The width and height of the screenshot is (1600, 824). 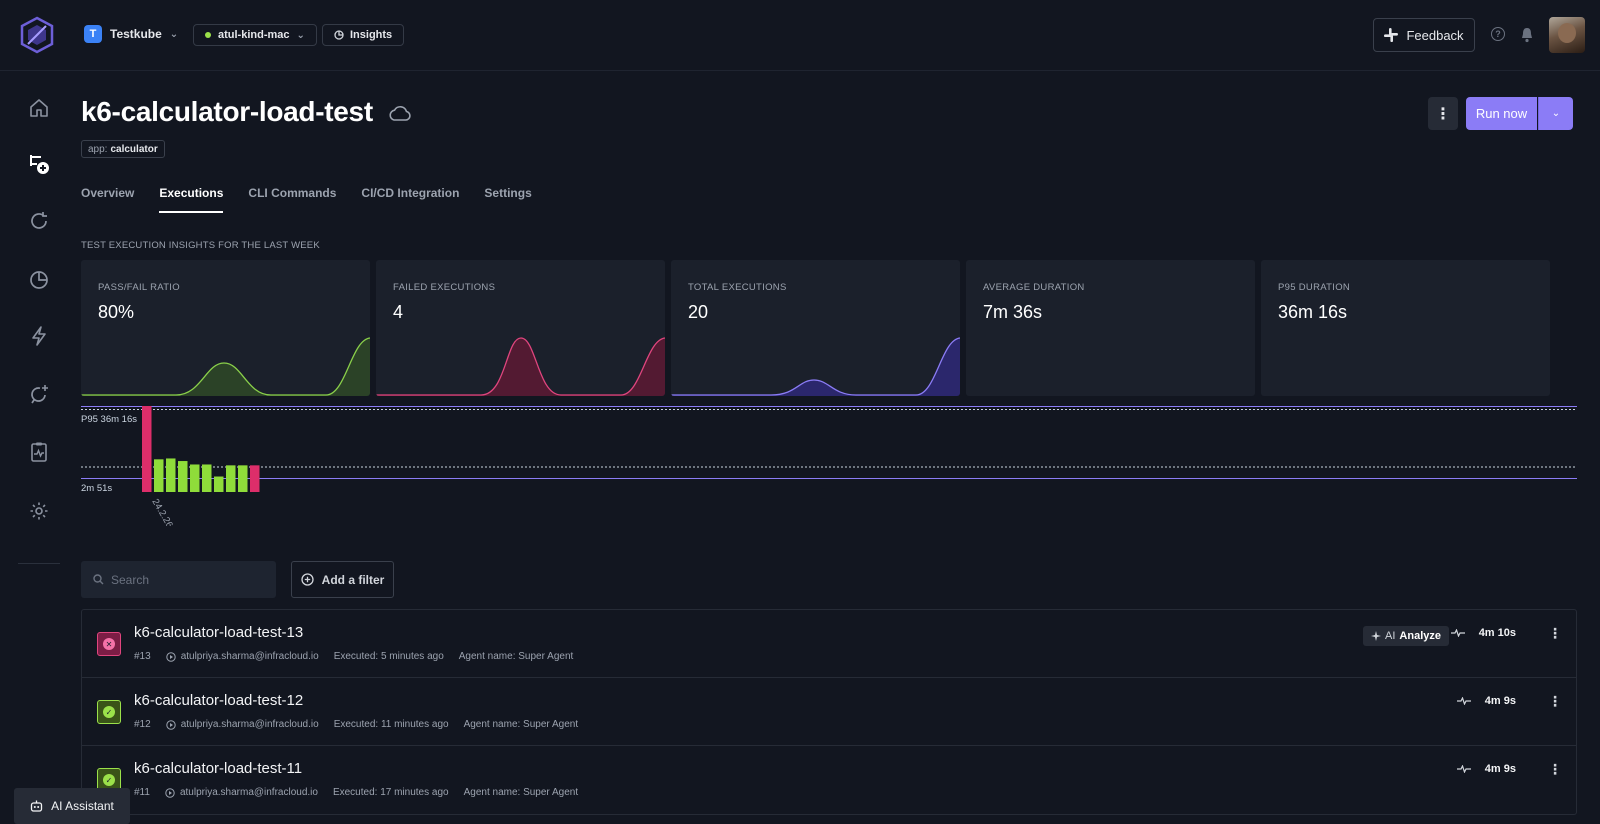 I want to click on execution-name: k6-calculator-load-test-11, so click(x=218, y=768).